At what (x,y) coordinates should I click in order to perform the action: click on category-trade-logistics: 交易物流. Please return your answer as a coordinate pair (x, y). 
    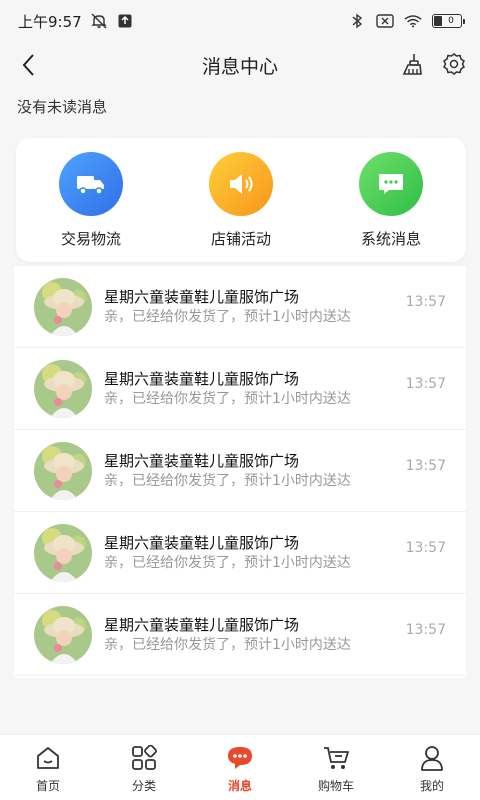
    Looking at the image, I should click on (91, 200).